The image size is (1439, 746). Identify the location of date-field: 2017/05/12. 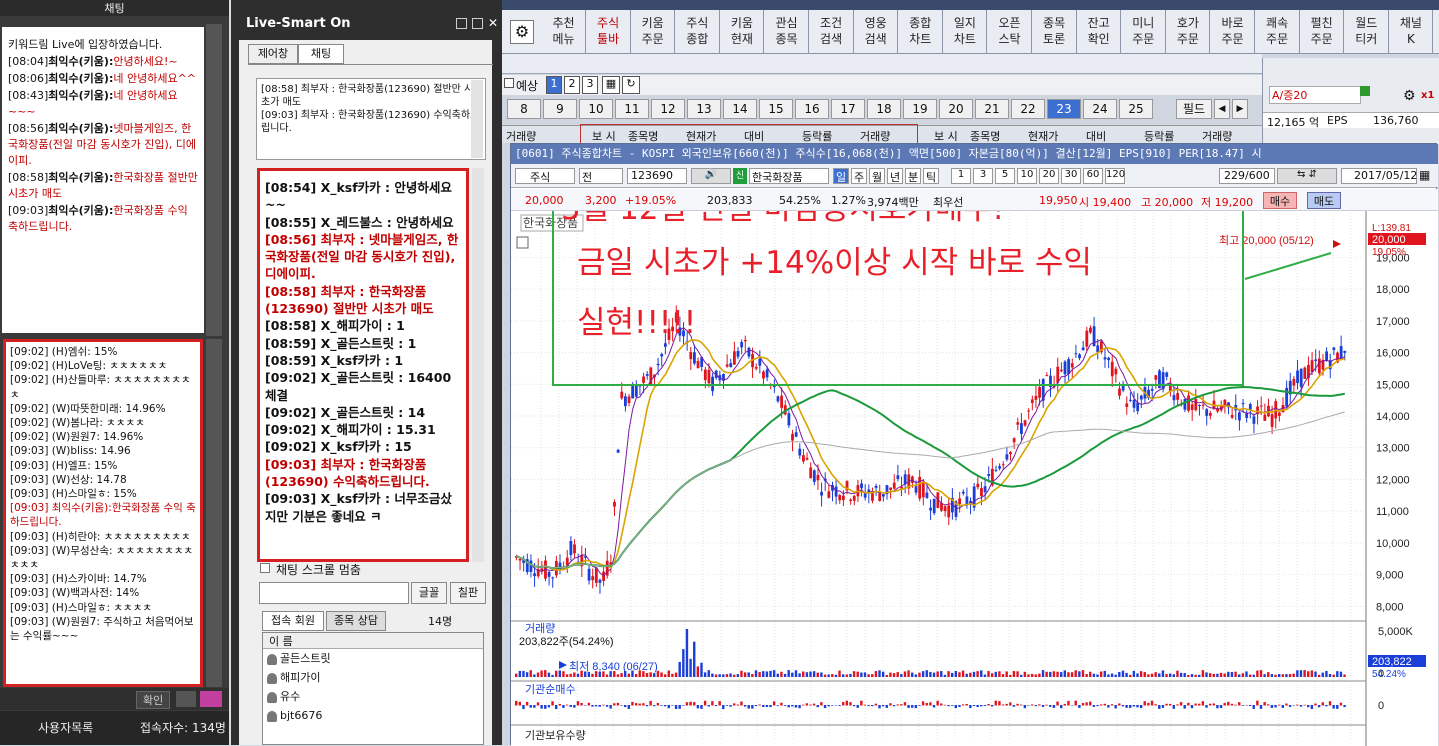
(1379, 176).